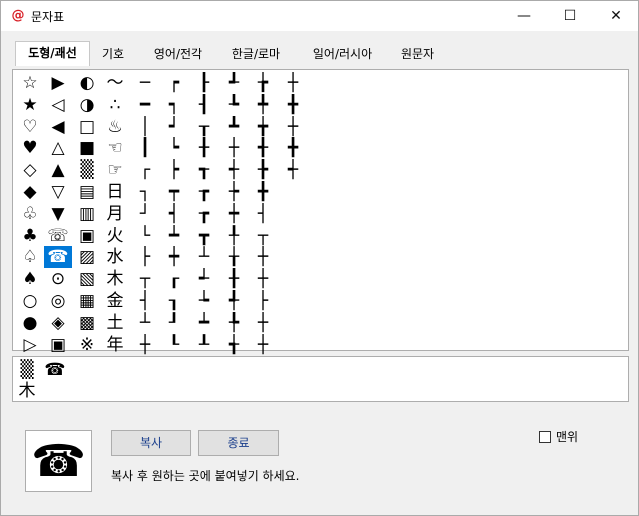 This screenshot has width=639, height=516. Describe the element at coordinates (30, 214) in the screenshot. I see `char-cell: ♧` at that location.